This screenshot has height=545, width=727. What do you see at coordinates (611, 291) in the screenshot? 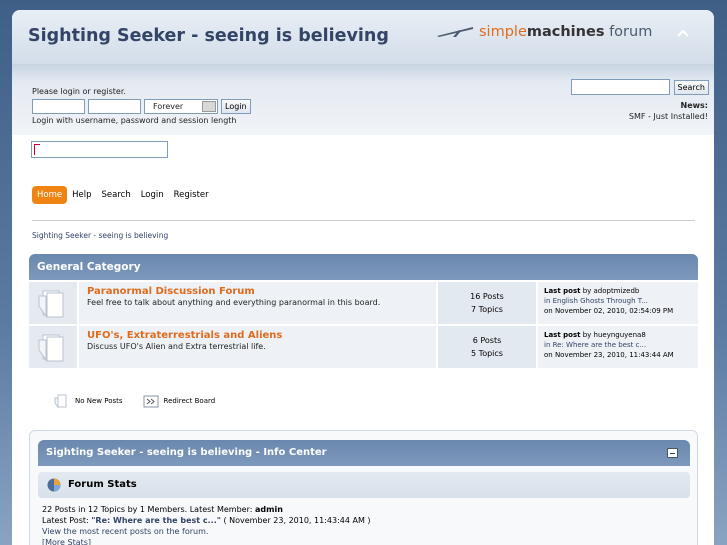
I see `last-post-author: by adoptmizedb` at bounding box center [611, 291].